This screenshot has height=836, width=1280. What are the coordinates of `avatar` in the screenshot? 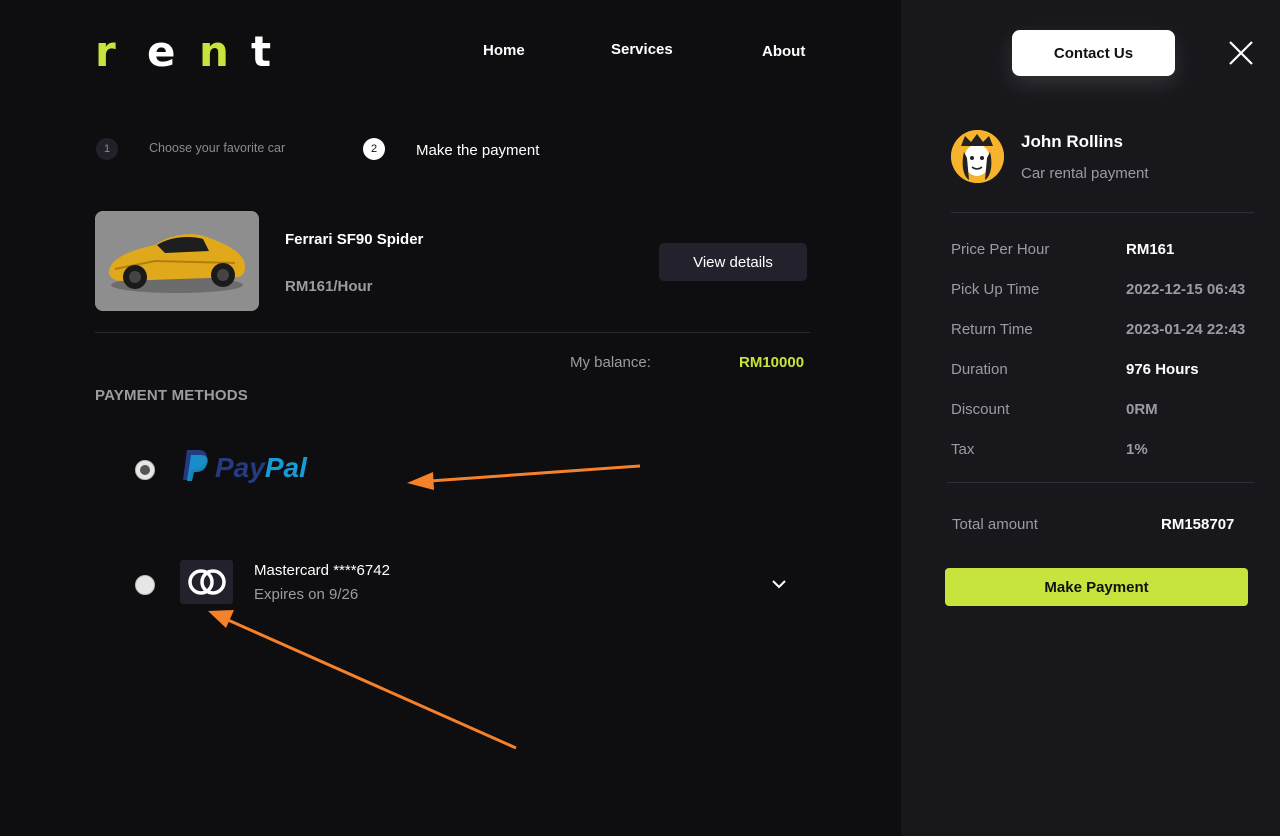 It's located at (977, 156).